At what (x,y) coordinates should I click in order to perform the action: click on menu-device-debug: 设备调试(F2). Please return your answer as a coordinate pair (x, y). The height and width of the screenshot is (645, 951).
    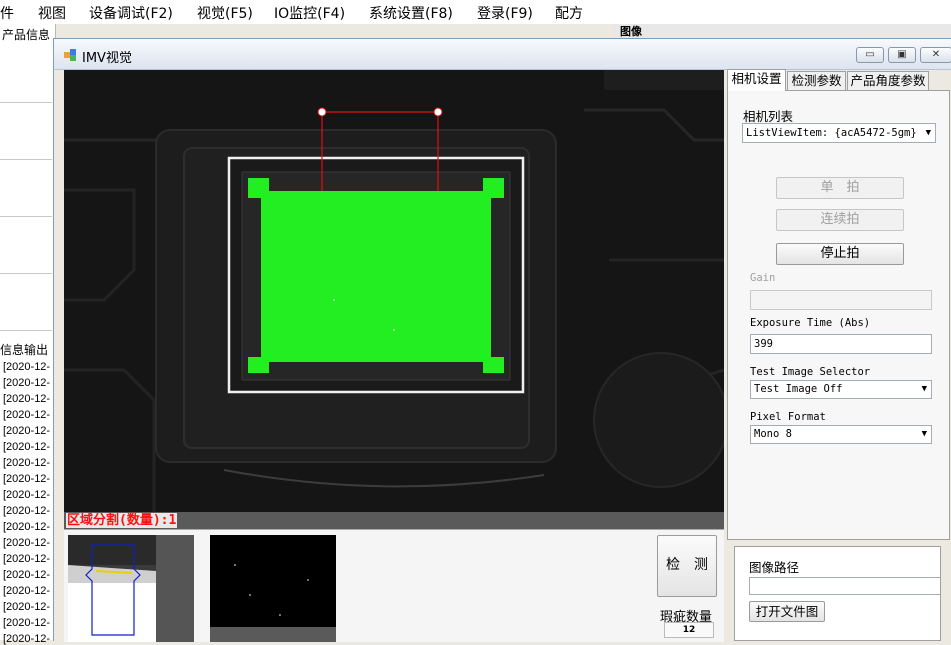
    Looking at the image, I should click on (131, 13).